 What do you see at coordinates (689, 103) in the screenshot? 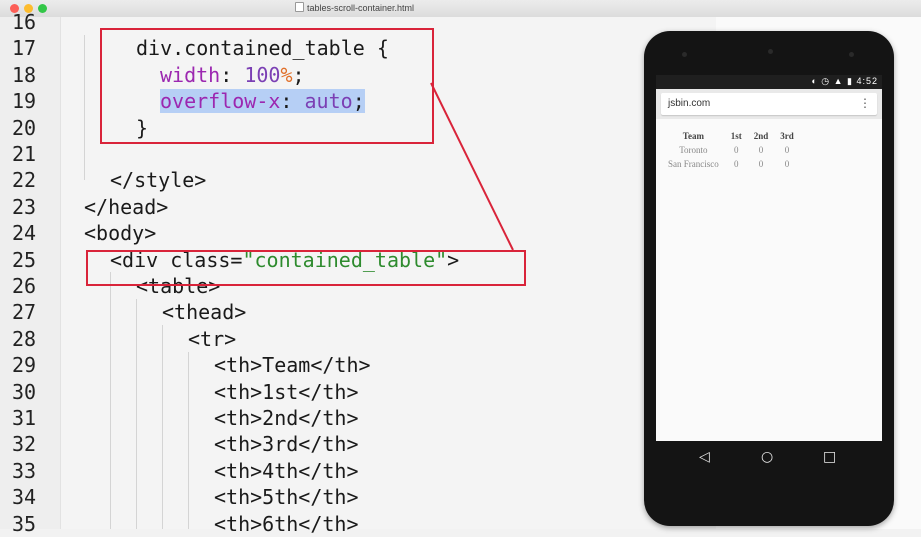
I see `url-text: jsbin.com` at bounding box center [689, 103].